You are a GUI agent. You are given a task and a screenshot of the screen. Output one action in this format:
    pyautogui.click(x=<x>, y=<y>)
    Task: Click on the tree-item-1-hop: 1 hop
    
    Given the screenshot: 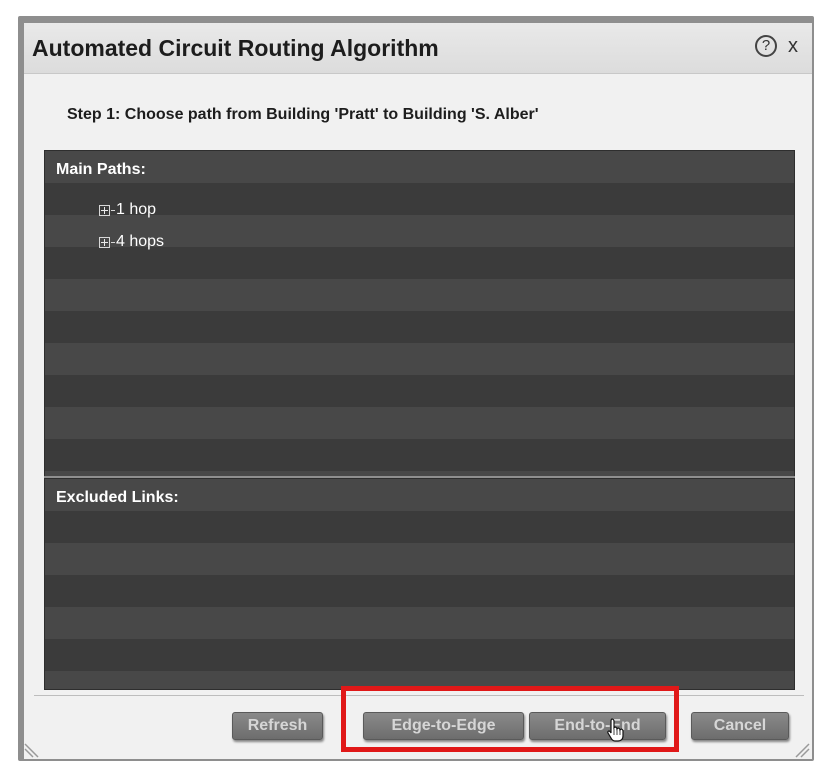 What is the action you would take?
    pyautogui.click(x=127, y=210)
    